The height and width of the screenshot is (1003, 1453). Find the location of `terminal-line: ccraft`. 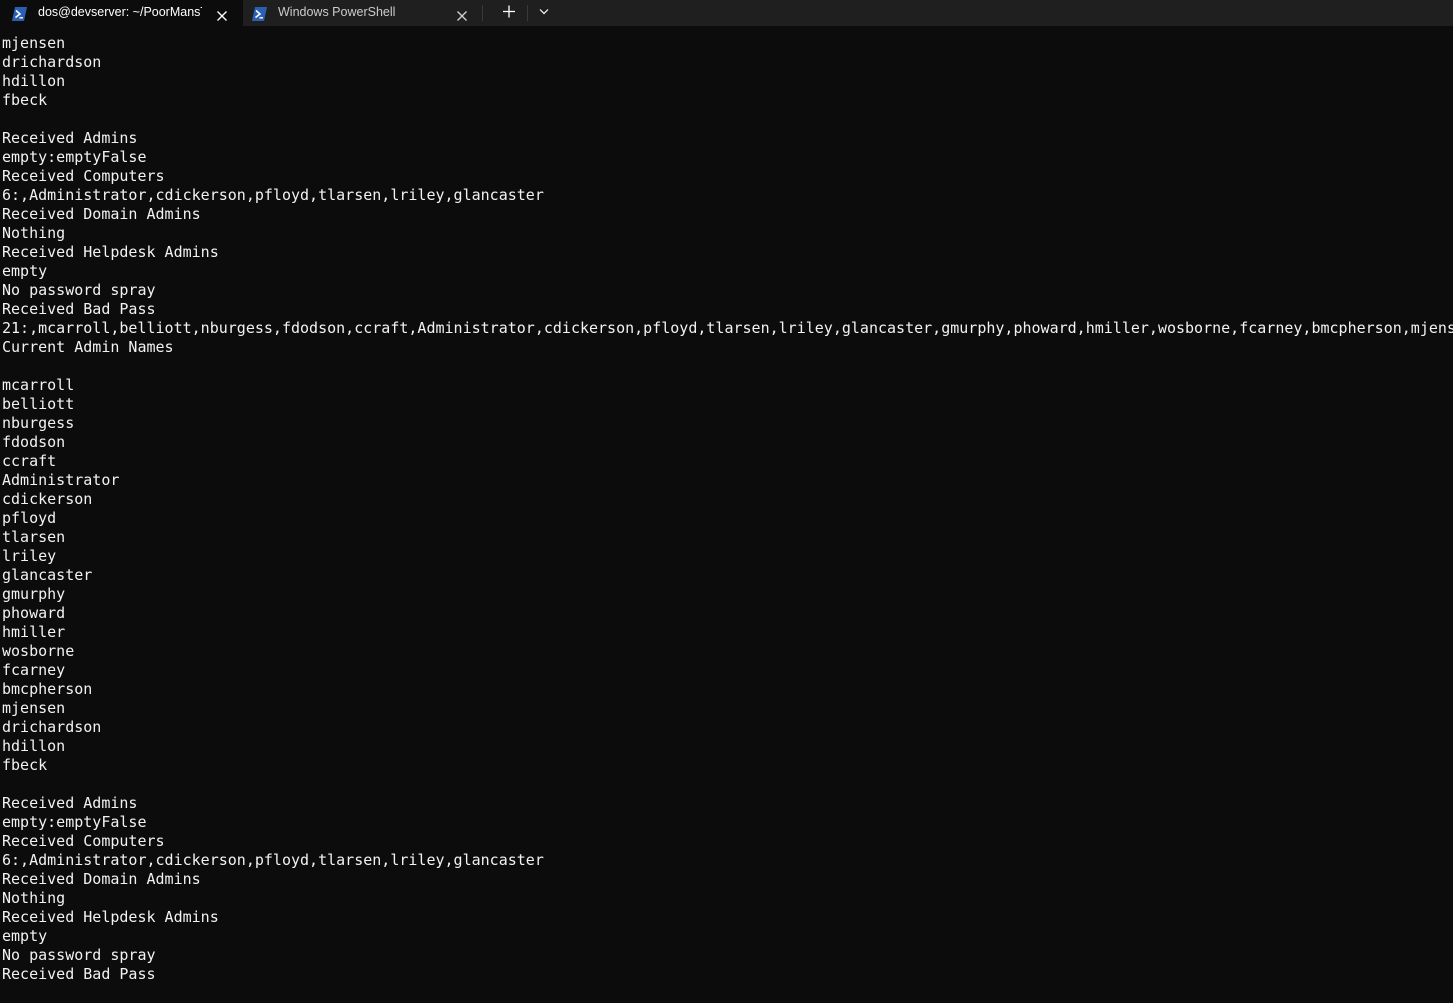

terminal-line: ccraft is located at coordinates (29, 461).